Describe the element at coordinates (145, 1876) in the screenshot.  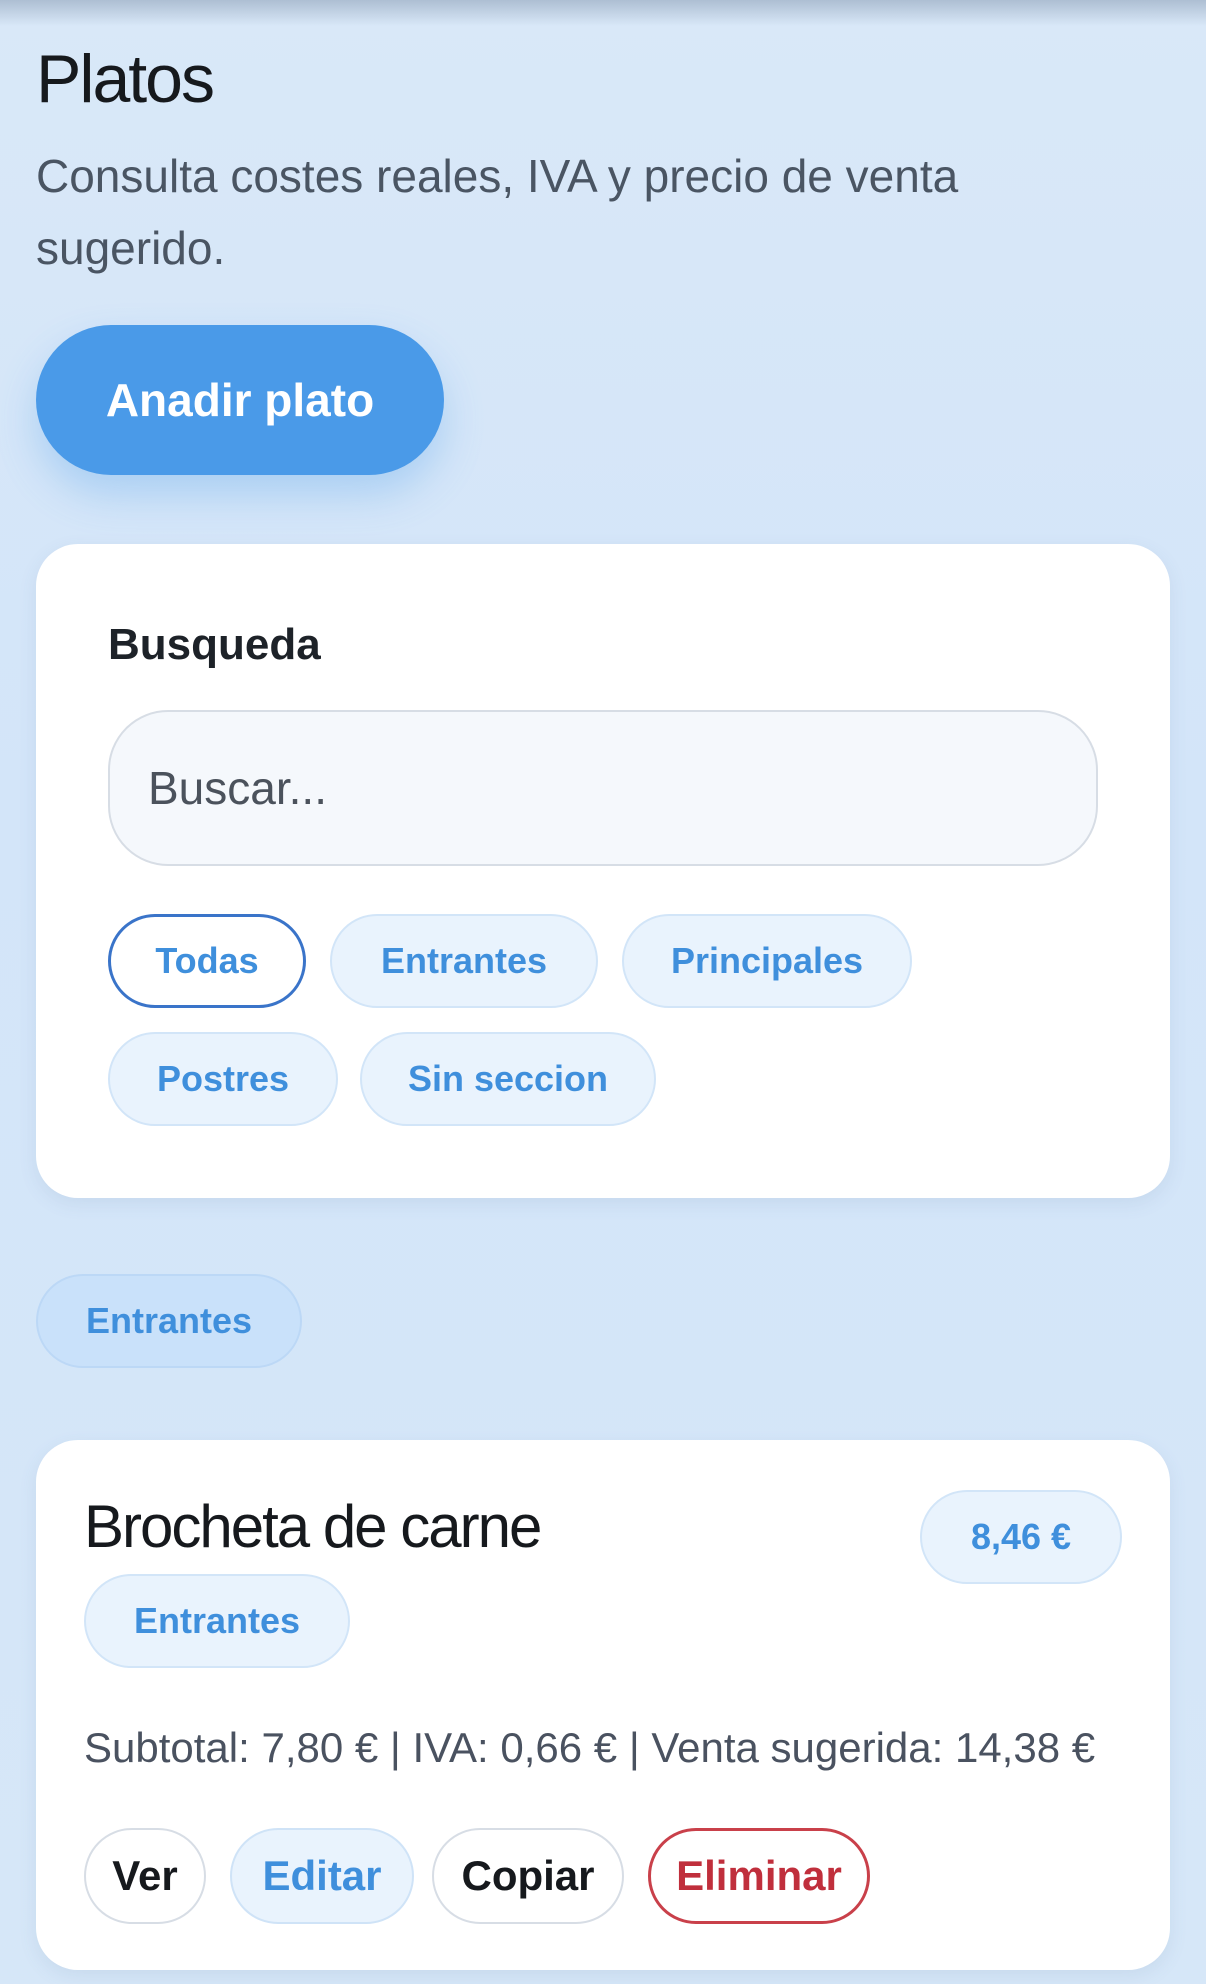
I see `view-button: Ver` at that location.